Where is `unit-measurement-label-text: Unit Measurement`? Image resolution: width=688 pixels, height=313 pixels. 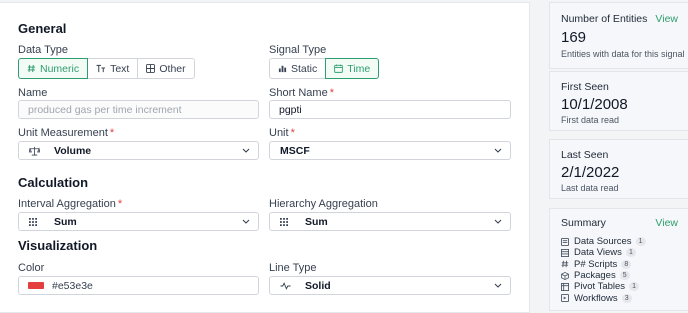 unit-measurement-label-text: Unit Measurement is located at coordinates (63, 133).